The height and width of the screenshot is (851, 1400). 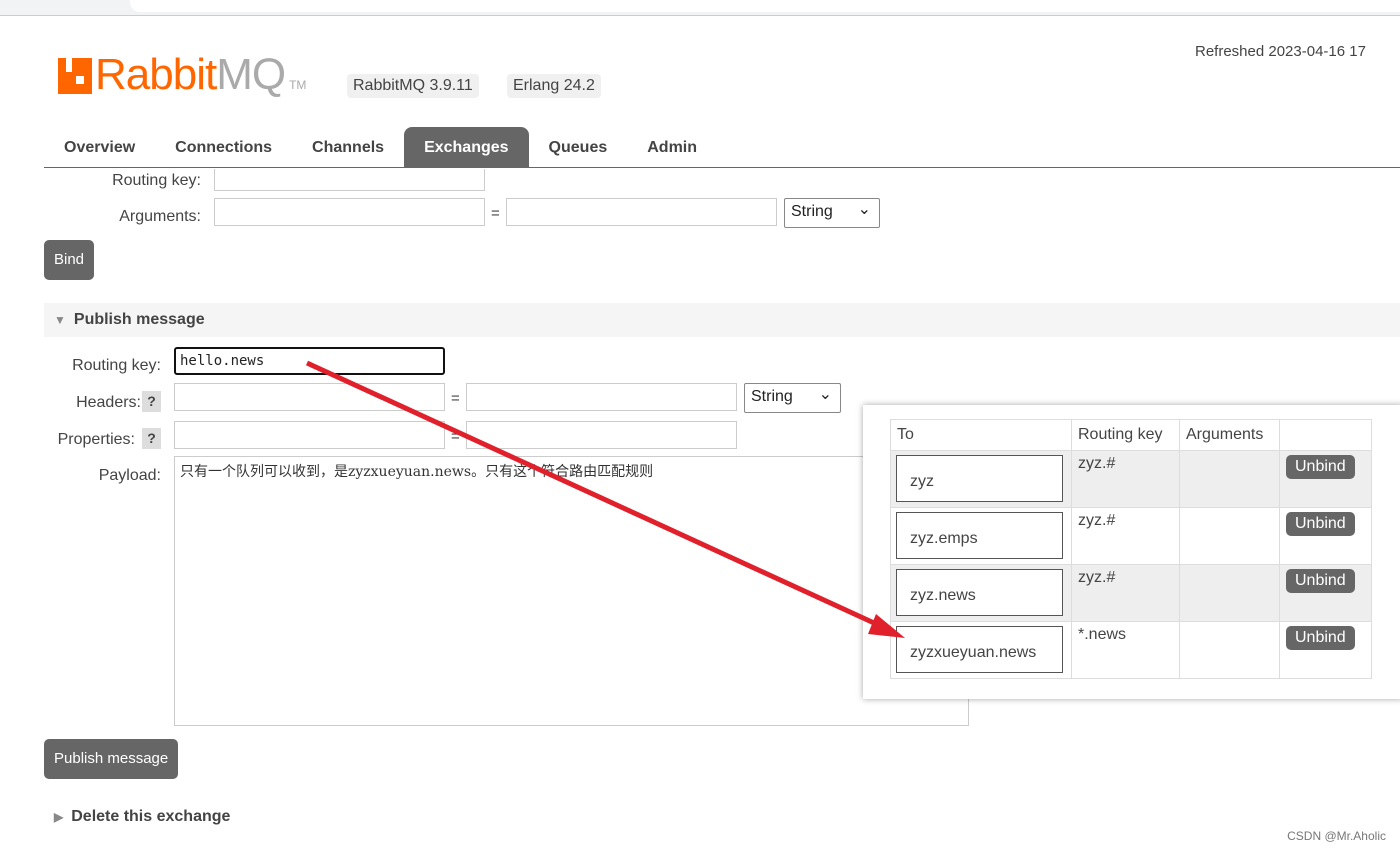 I want to click on arrow-line, so click(x=596, y=495).